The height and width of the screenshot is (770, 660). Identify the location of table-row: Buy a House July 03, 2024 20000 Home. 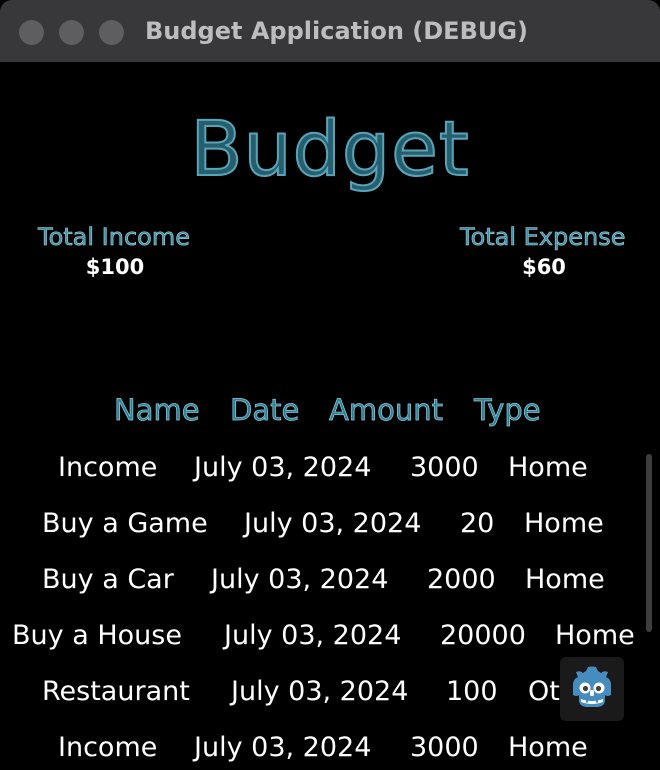
(330, 636).